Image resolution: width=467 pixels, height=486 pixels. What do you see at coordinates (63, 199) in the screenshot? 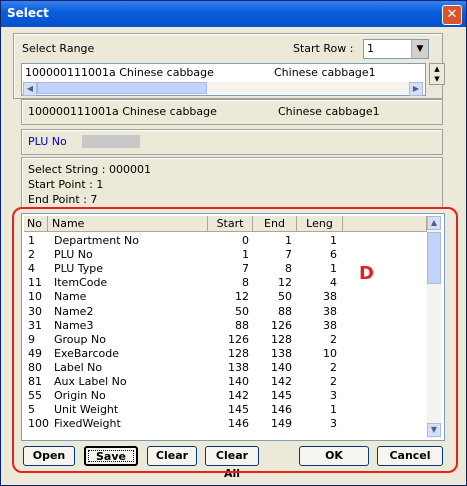
I see `end-point-text: End Point : 7` at bounding box center [63, 199].